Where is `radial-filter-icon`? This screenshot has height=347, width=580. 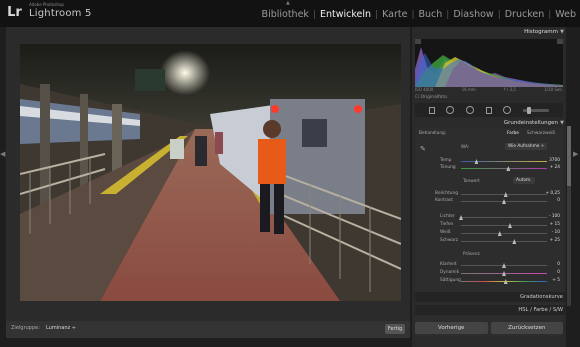 radial-filter-icon is located at coordinates (507, 110).